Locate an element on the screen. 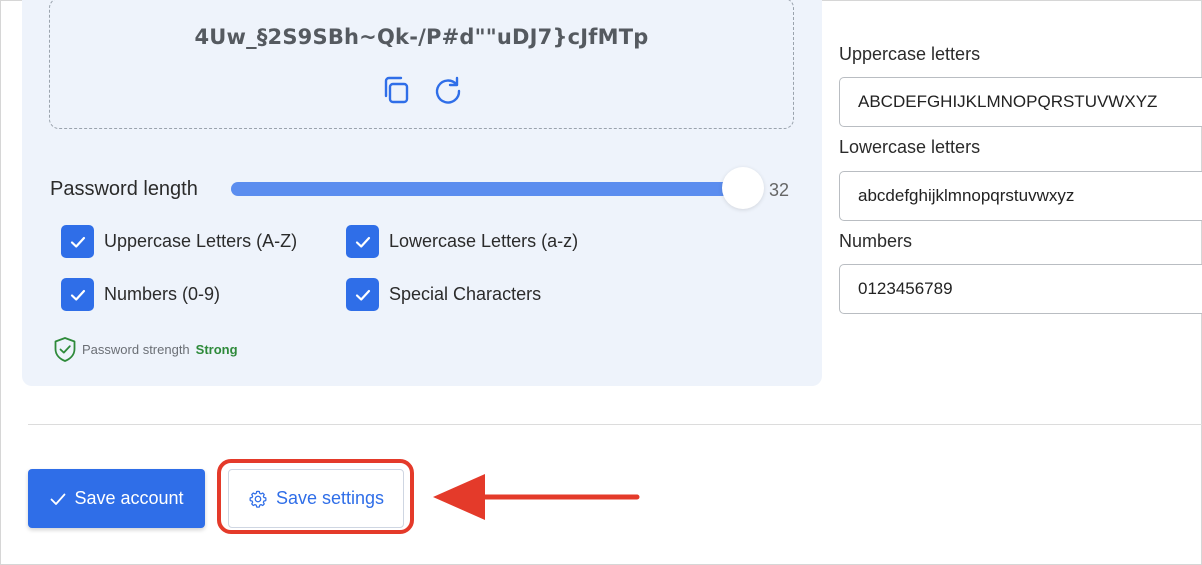 This screenshot has width=1202, height=565. option-special: Special Characters is located at coordinates (443, 294).